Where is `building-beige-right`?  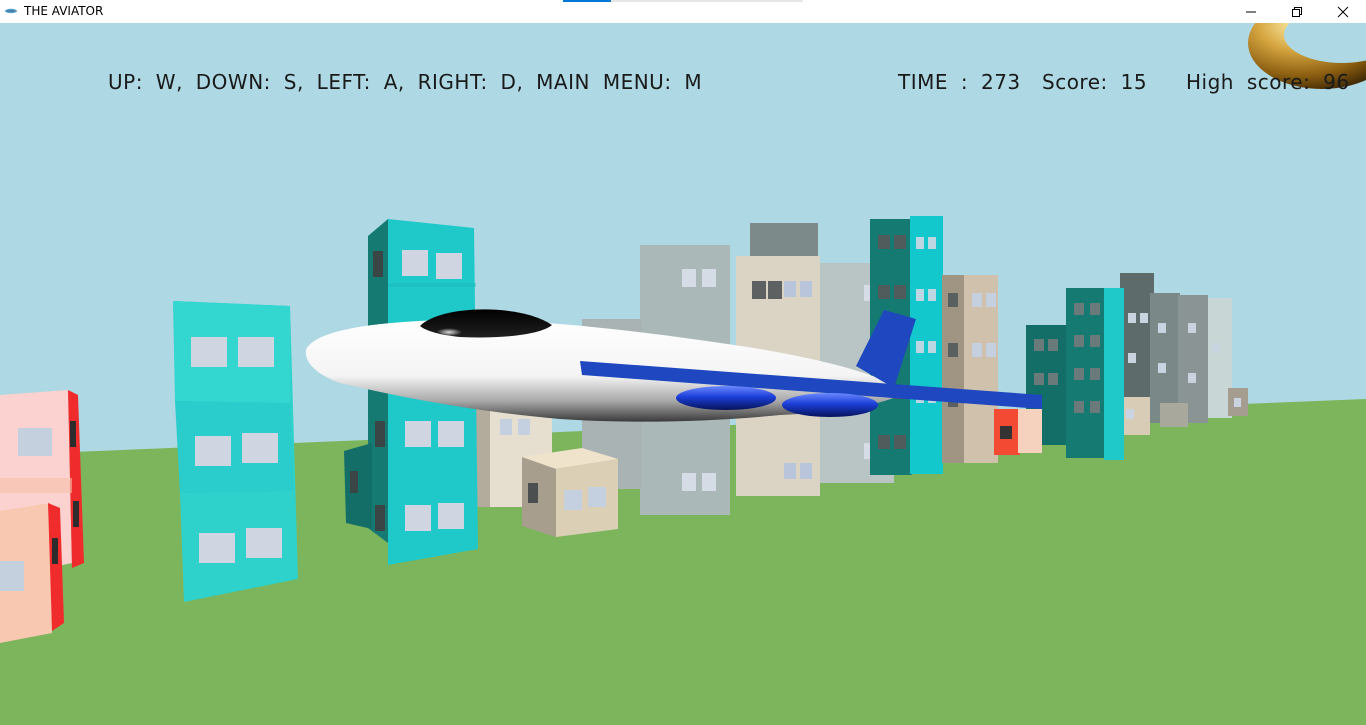 building-beige-right is located at coordinates (970, 369).